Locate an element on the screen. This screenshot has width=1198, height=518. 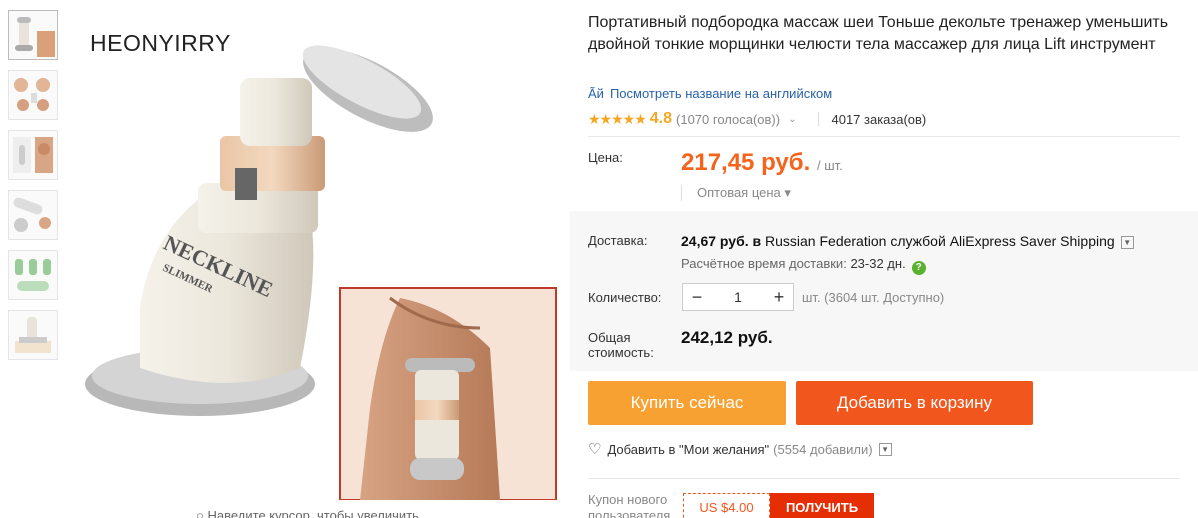
orders-count: 4017 заказа(ов) is located at coordinates (879, 119).